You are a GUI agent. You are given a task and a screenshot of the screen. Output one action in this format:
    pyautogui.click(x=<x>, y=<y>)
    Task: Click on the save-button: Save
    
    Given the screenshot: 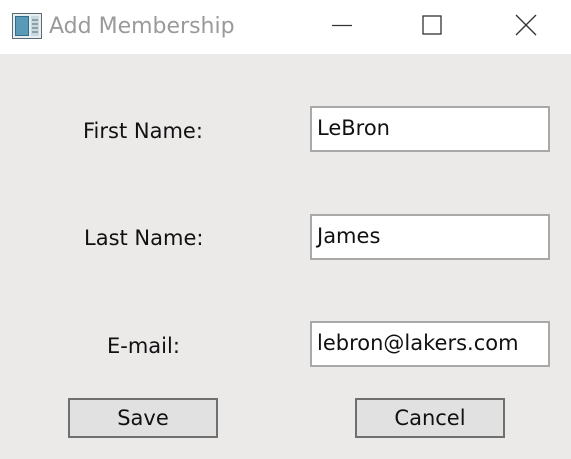 What is the action you would take?
    pyautogui.click(x=143, y=418)
    